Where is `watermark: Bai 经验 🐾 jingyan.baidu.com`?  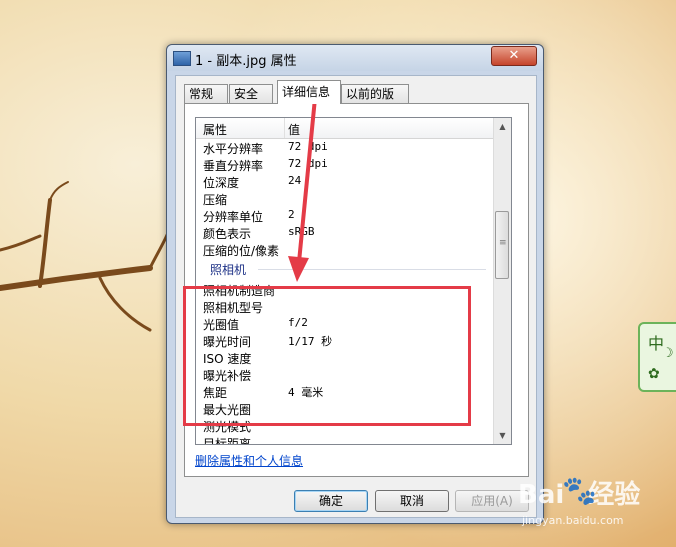
watermark: Bai 经验 🐾 jingyan.baidu.com is located at coordinates (597, 508).